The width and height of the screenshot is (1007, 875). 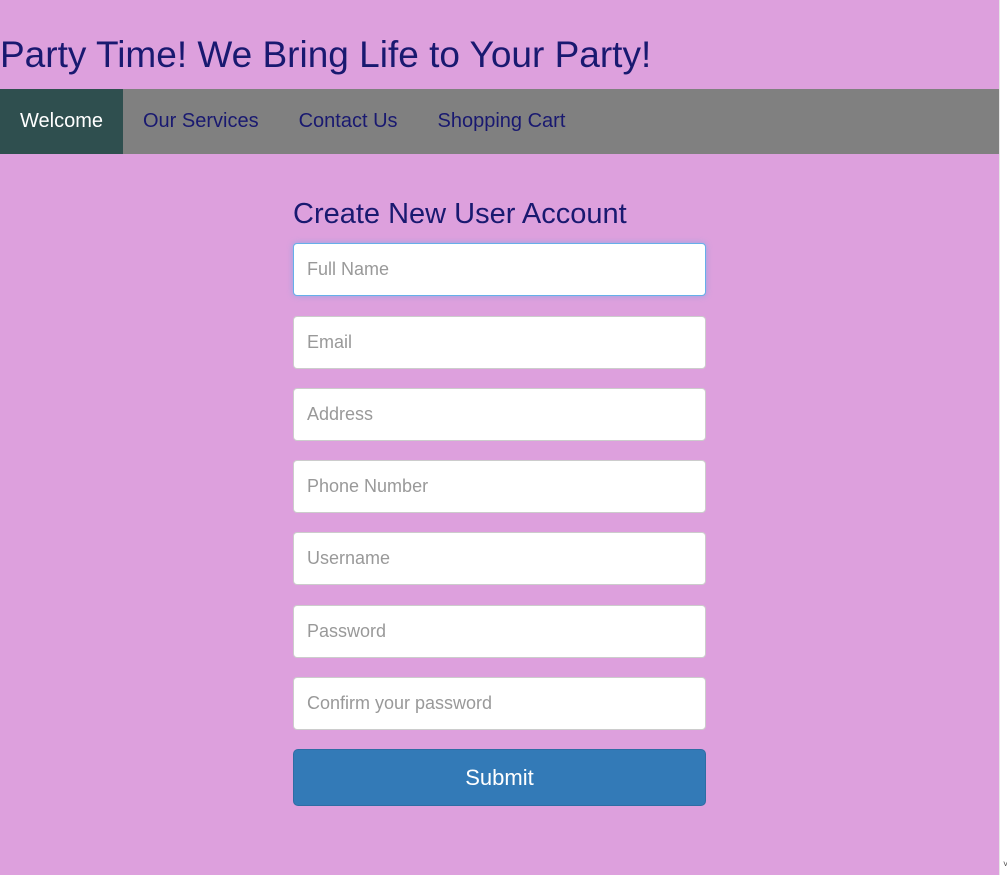 I want to click on submit-button: Submit, so click(x=499, y=777).